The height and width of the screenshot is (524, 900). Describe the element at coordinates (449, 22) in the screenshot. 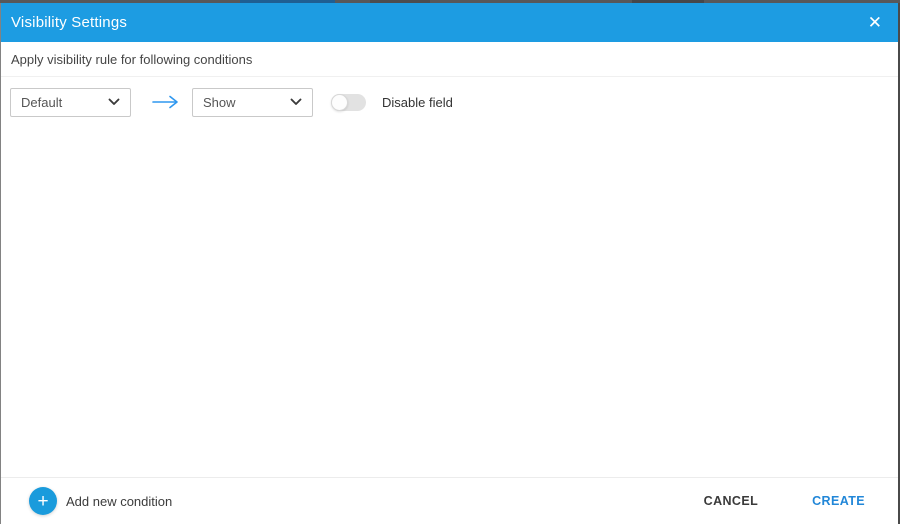

I see `dialog-header: Visibility Settings ✕` at that location.